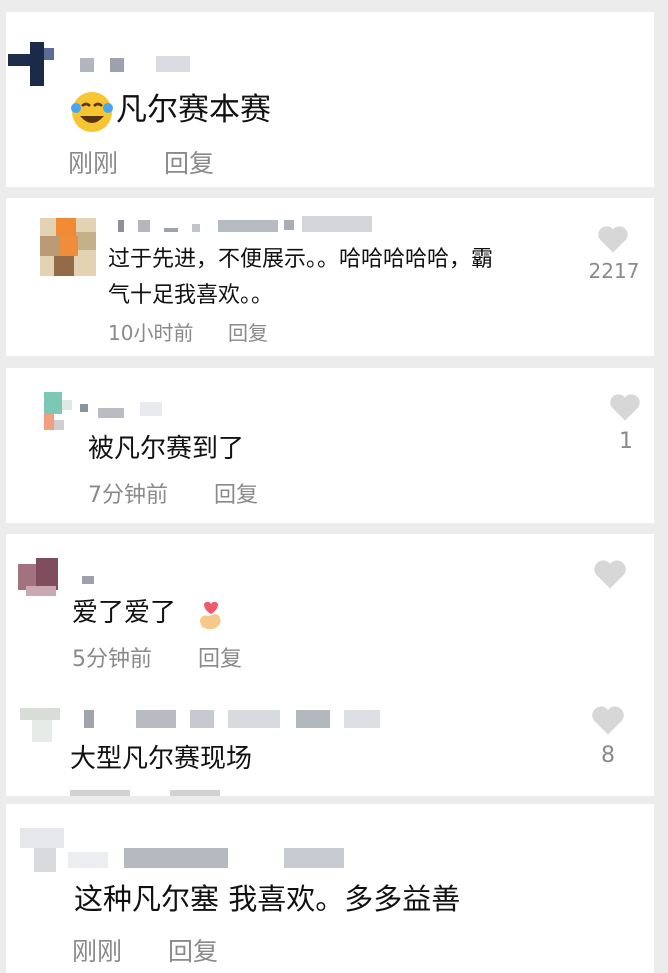  Describe the element at coordinates (128, 495) in the screenshot. I see `timestamp: 7分钟前` at that location.